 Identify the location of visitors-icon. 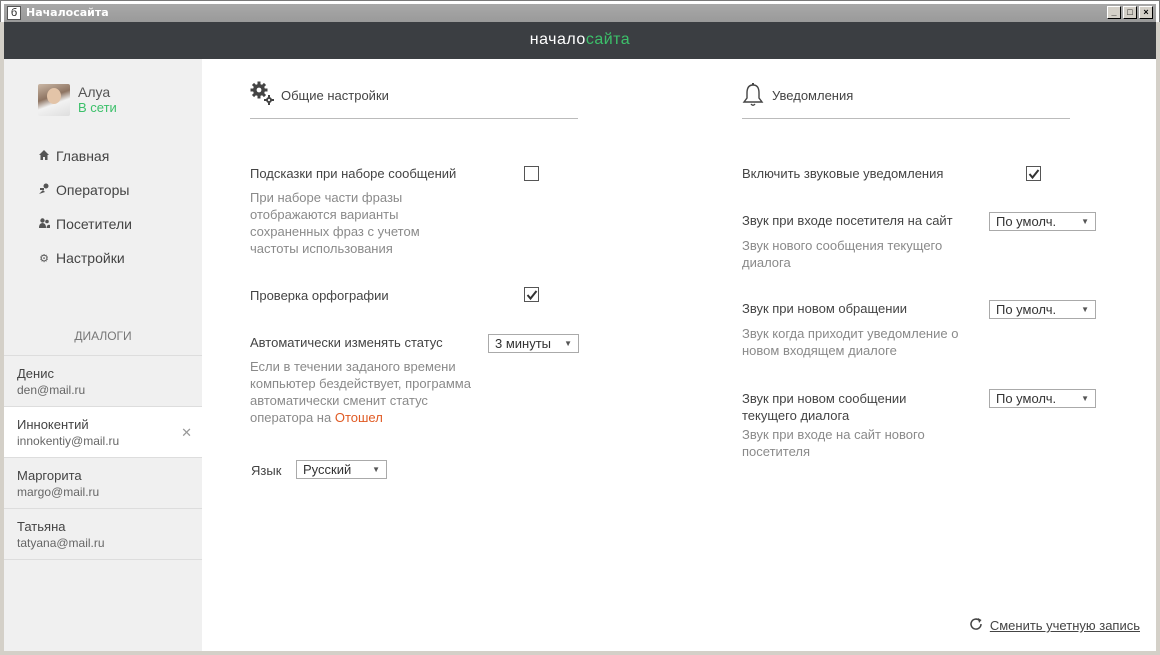
(44, 224).